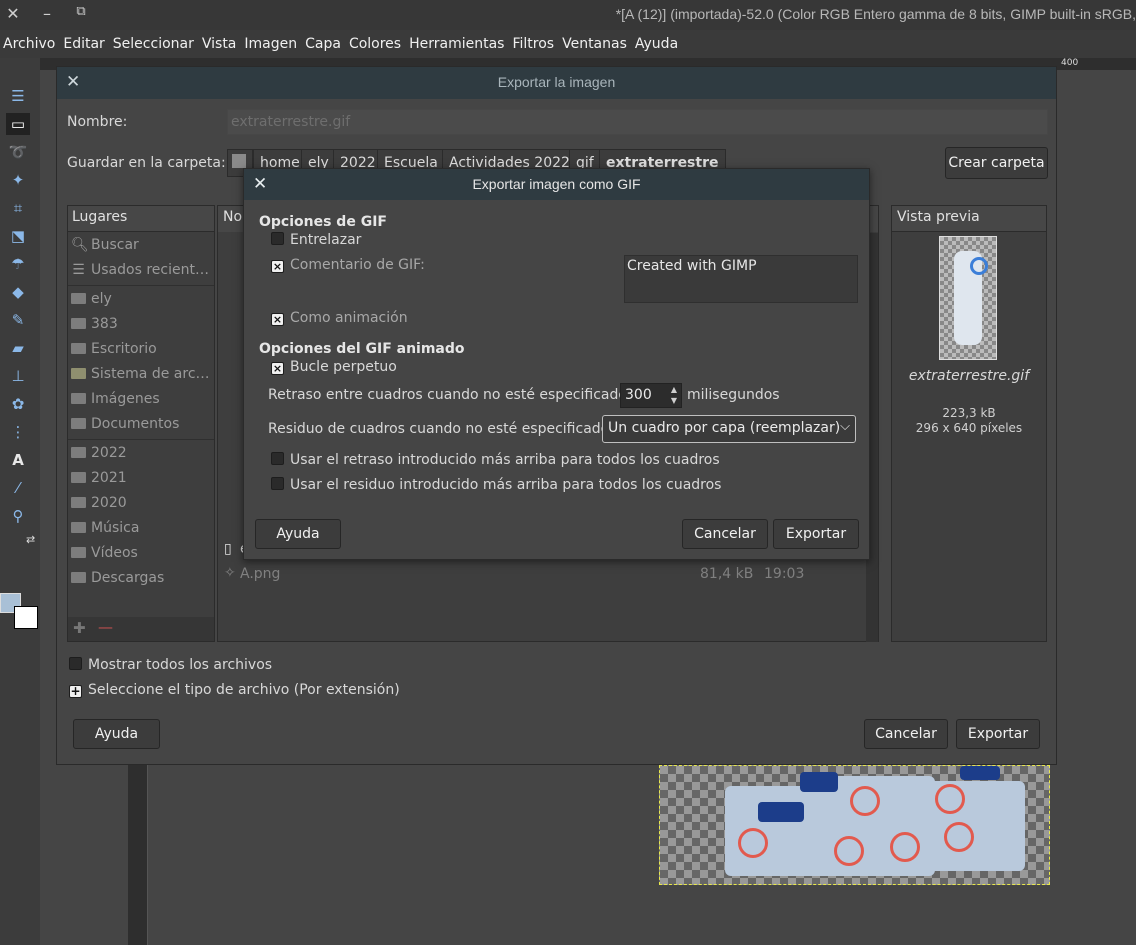 This screenshot has height=945, width=1136. What do you see at coordinates (91, 299) in the screenshot?
I see `place-ely: ely` at bounding box center [91, 299].